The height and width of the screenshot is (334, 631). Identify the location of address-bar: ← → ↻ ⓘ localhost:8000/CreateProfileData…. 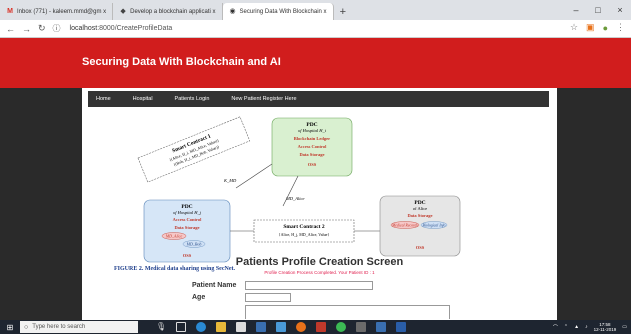
(315, 29).